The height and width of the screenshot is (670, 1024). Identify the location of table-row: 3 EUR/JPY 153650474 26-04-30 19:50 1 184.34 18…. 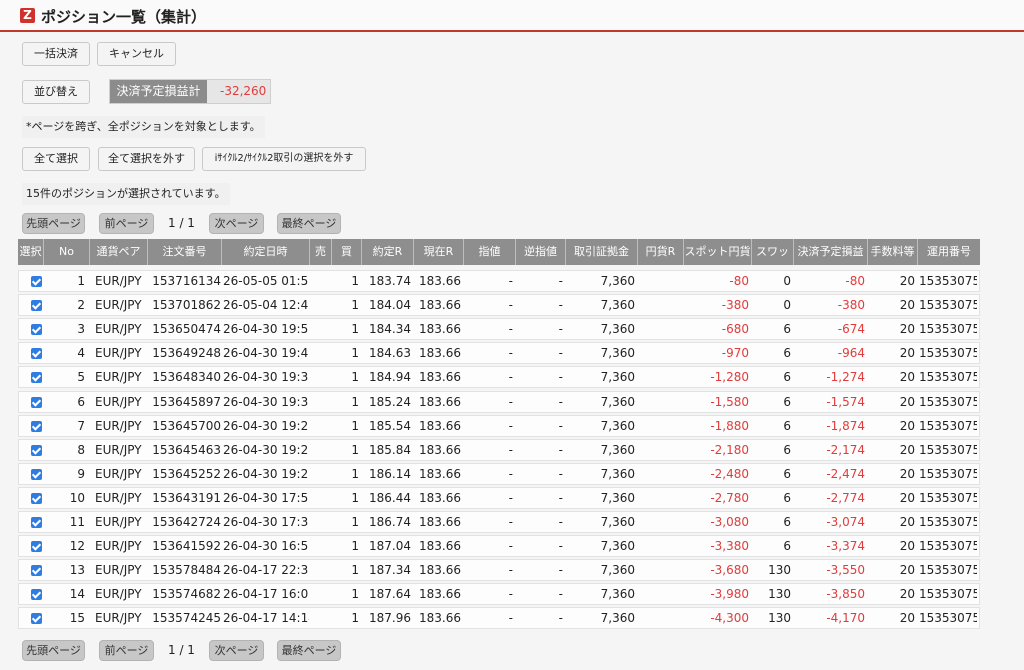
(499, 329).